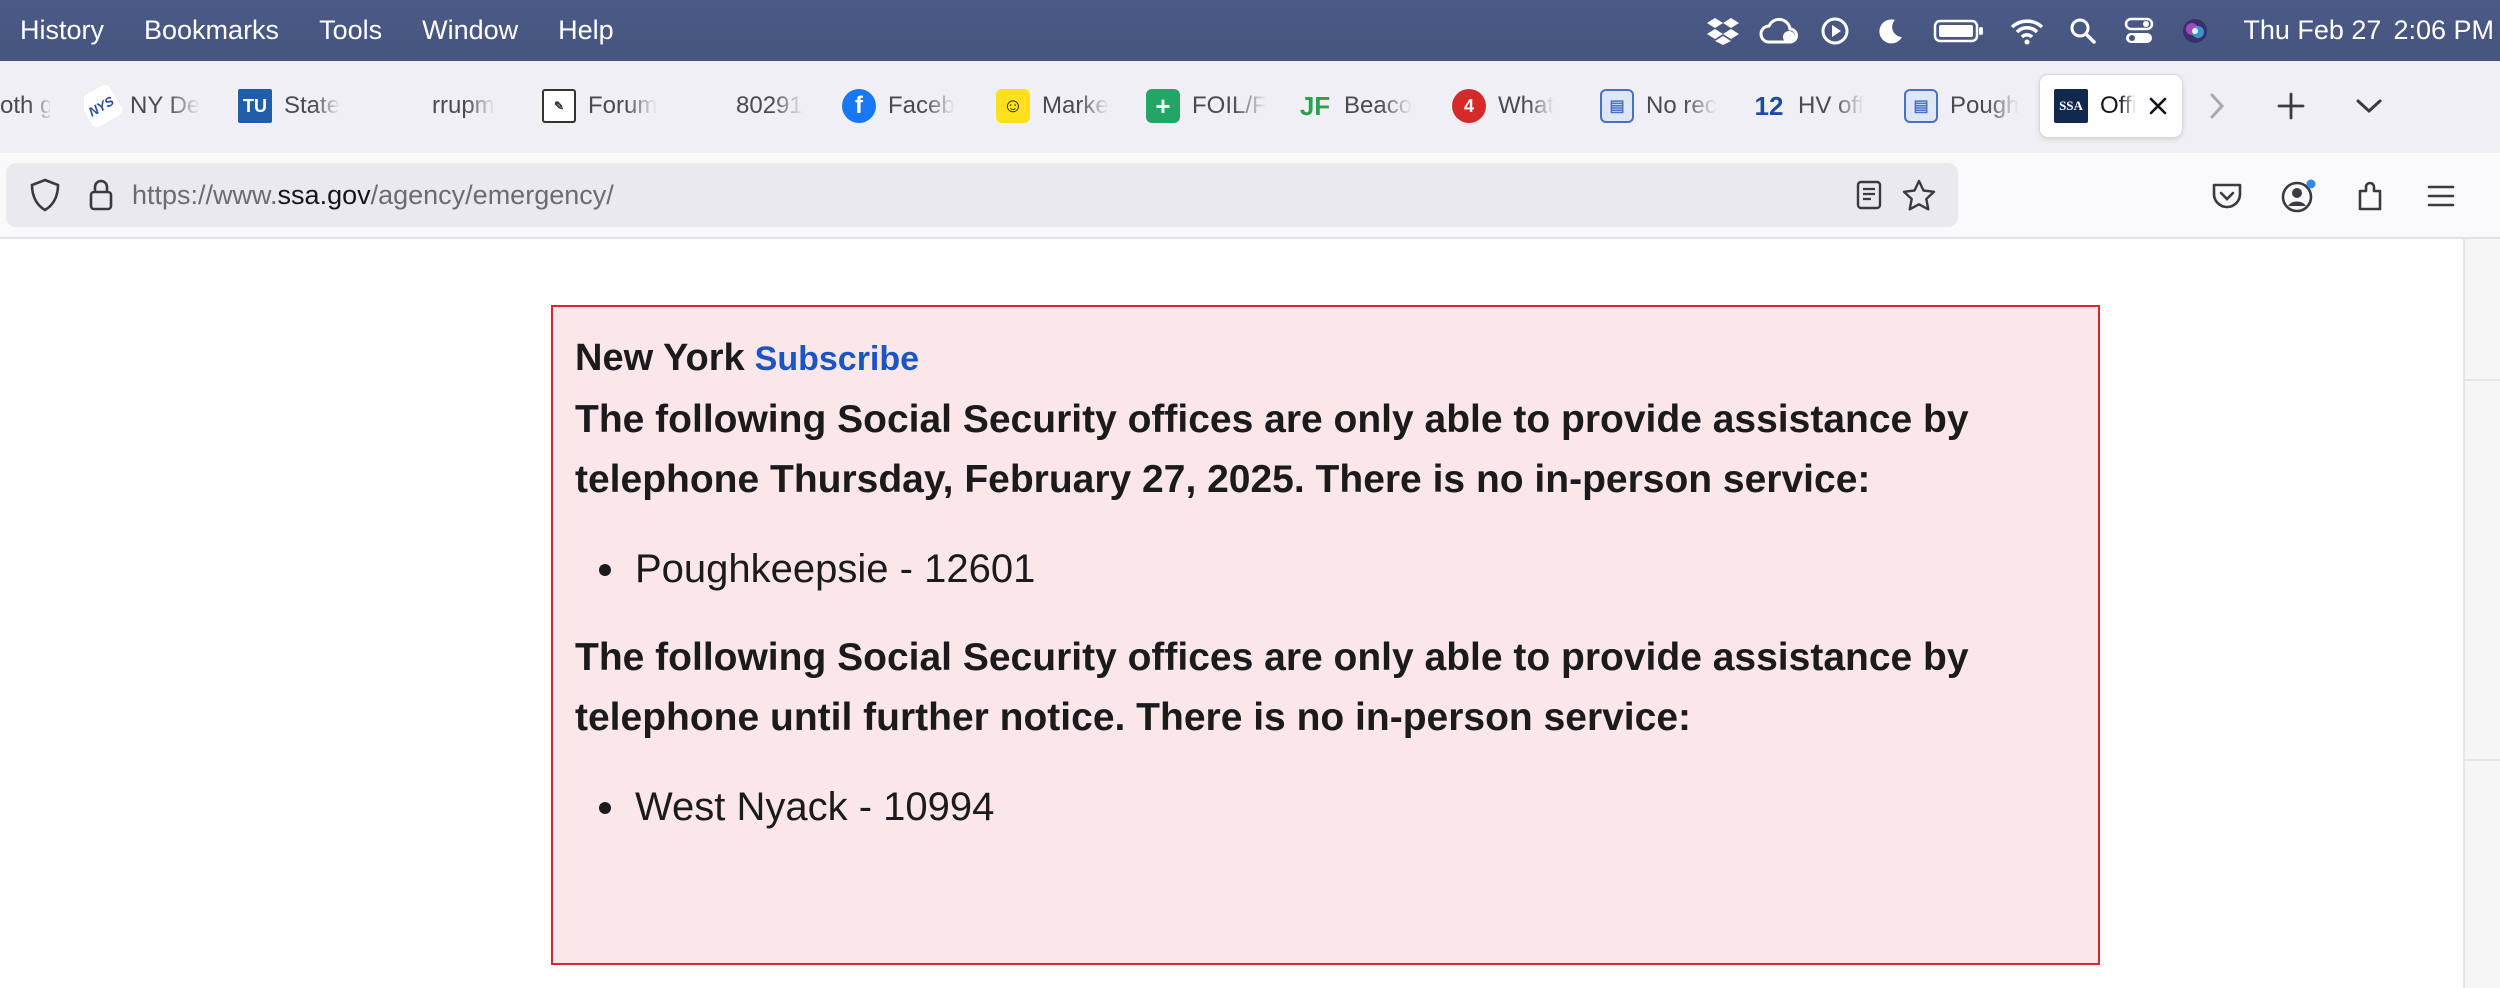  Describe the element at coordinates (1681, 105) in the screenshot. I see `tab-label: No rec` at that location.